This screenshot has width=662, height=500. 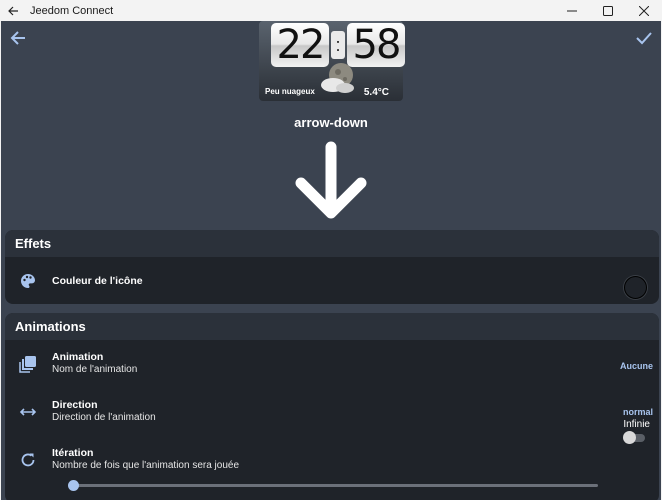 I want to click on arrow-left-icon, so click(x=13, y=10).